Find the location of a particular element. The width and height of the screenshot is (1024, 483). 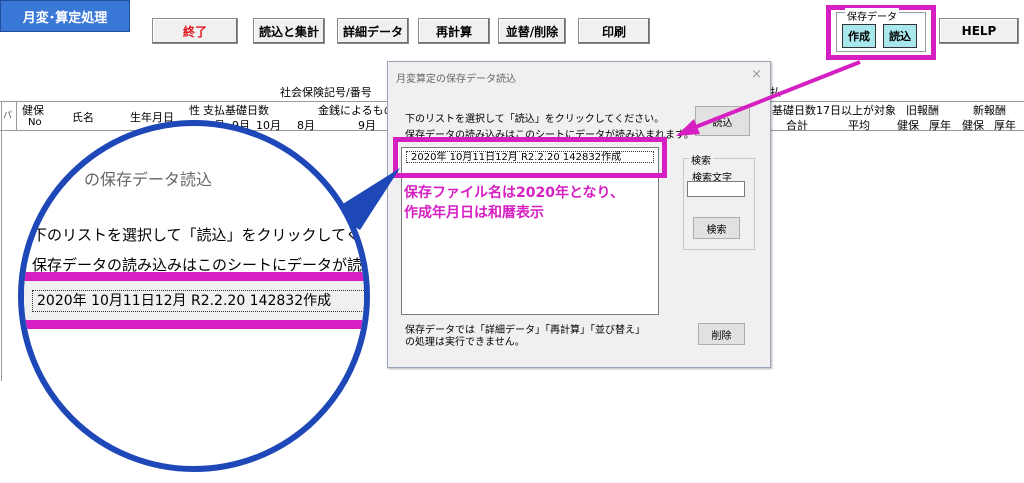

zoom-highlight-bottom is located at coordinates (194, 324).